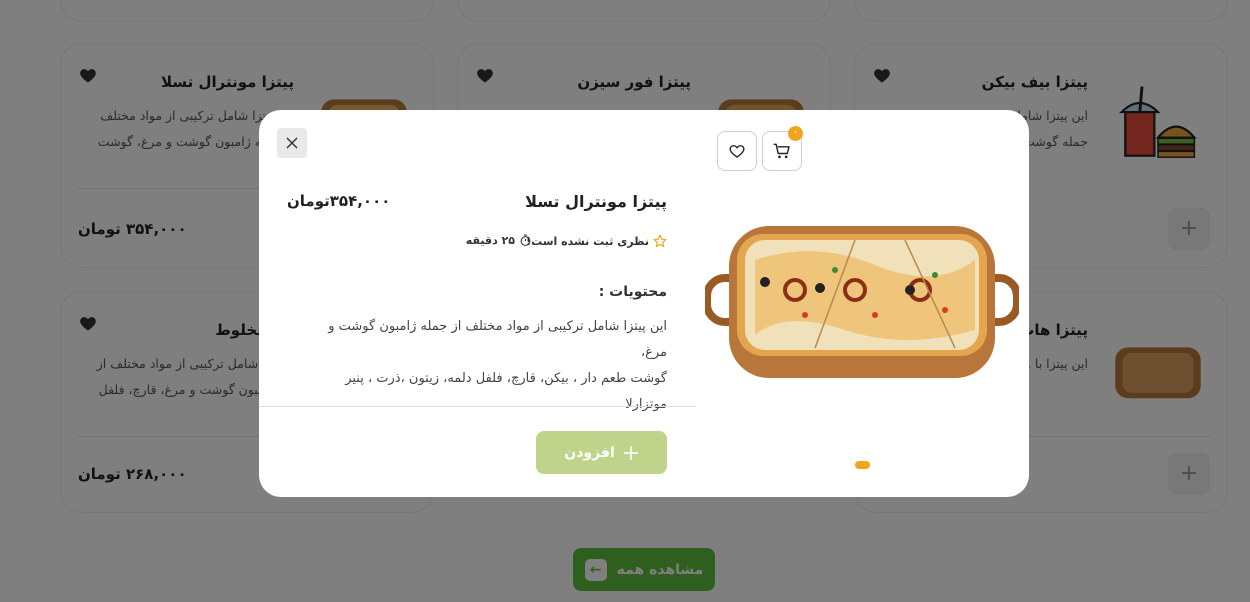  What do you see at coordinates (587, 241) in the screenshot?
I see `rating-text: نظری ثبت نشده است!` at bounding box center [587, 241].